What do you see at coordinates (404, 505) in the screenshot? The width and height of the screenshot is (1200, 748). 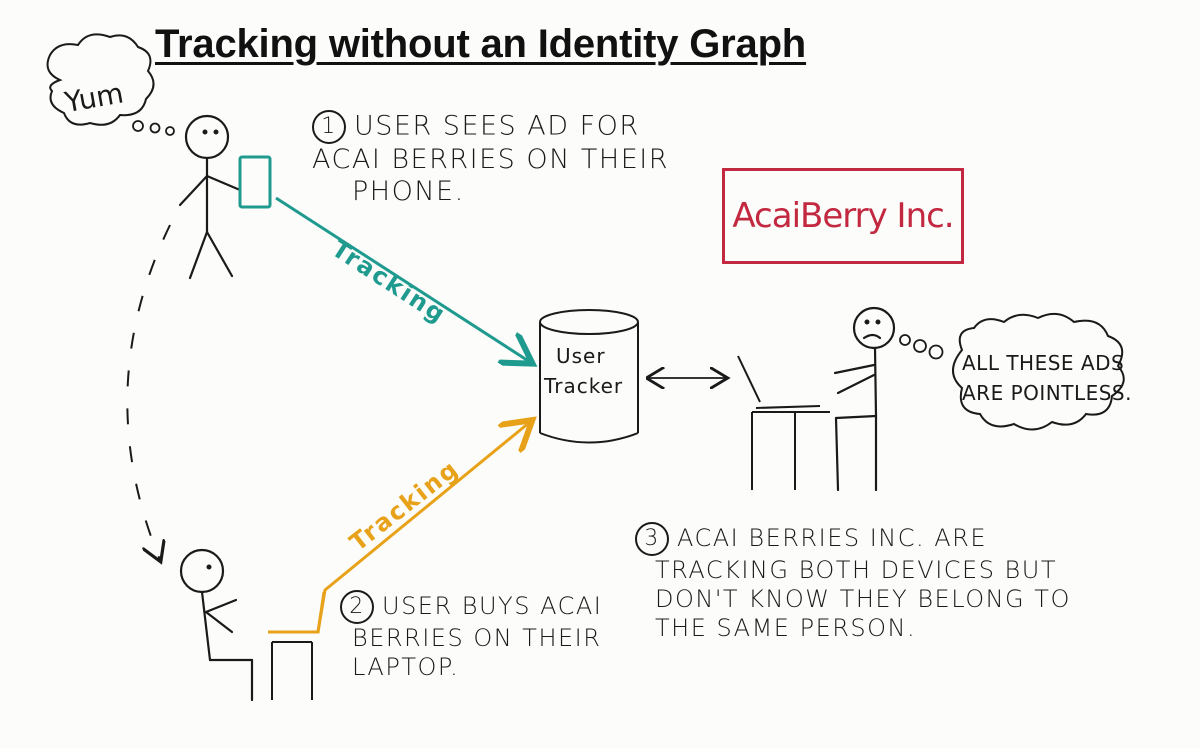 I see `tracking-label-bottom: Tracking` at bounding box center [404, 505].